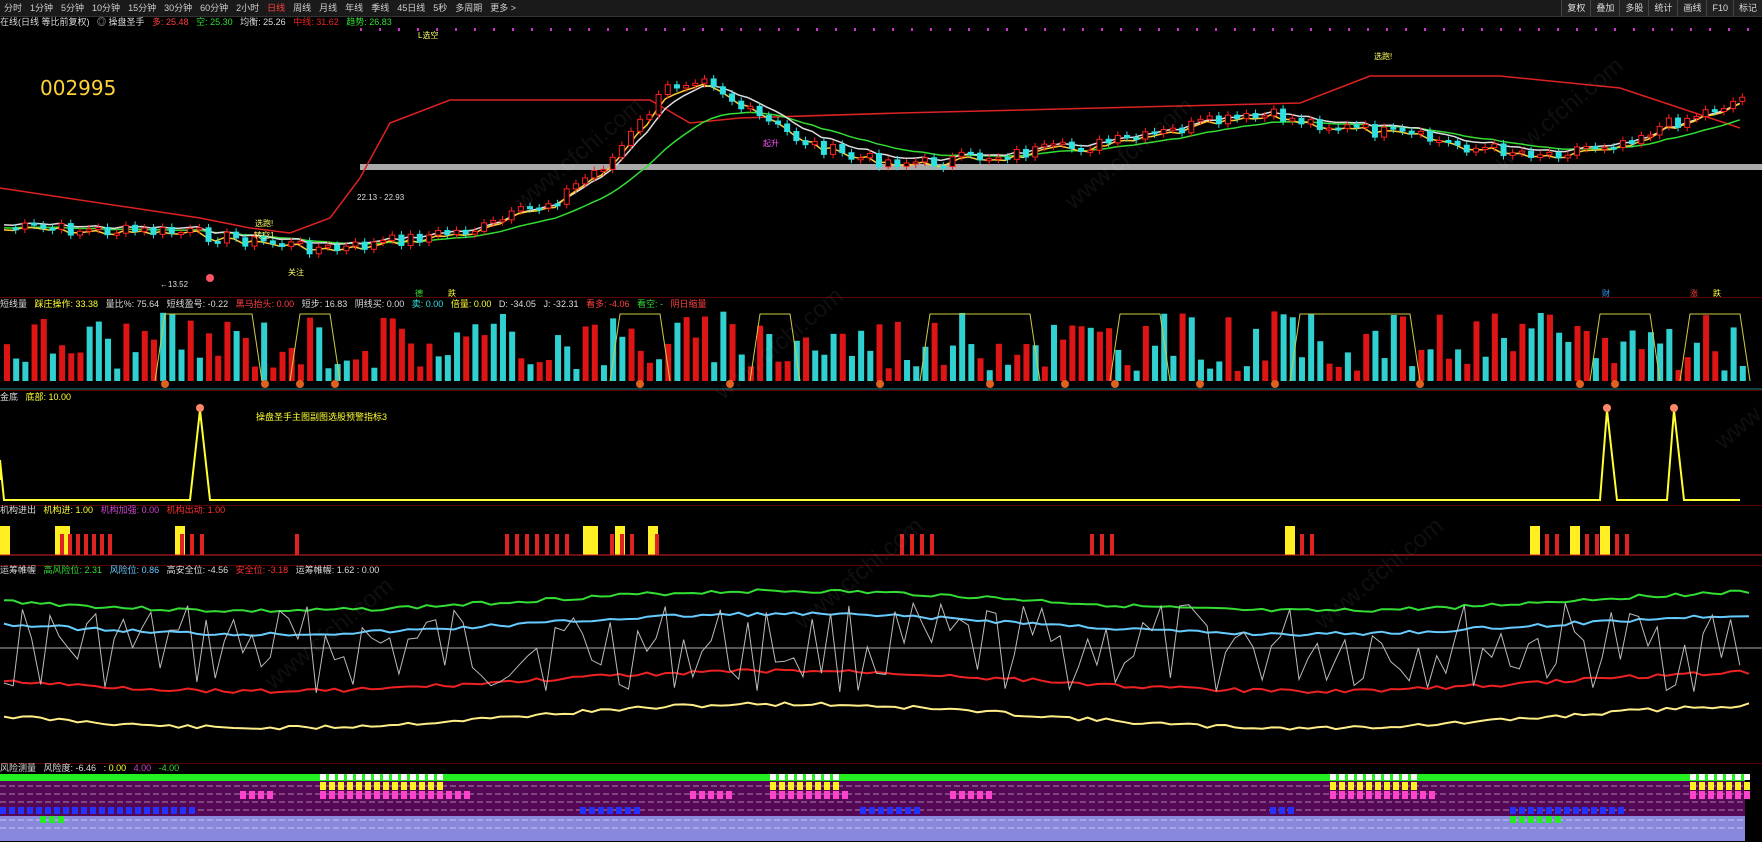  I want to click on vol-e: 短步: 16.83, so click(324, 304).